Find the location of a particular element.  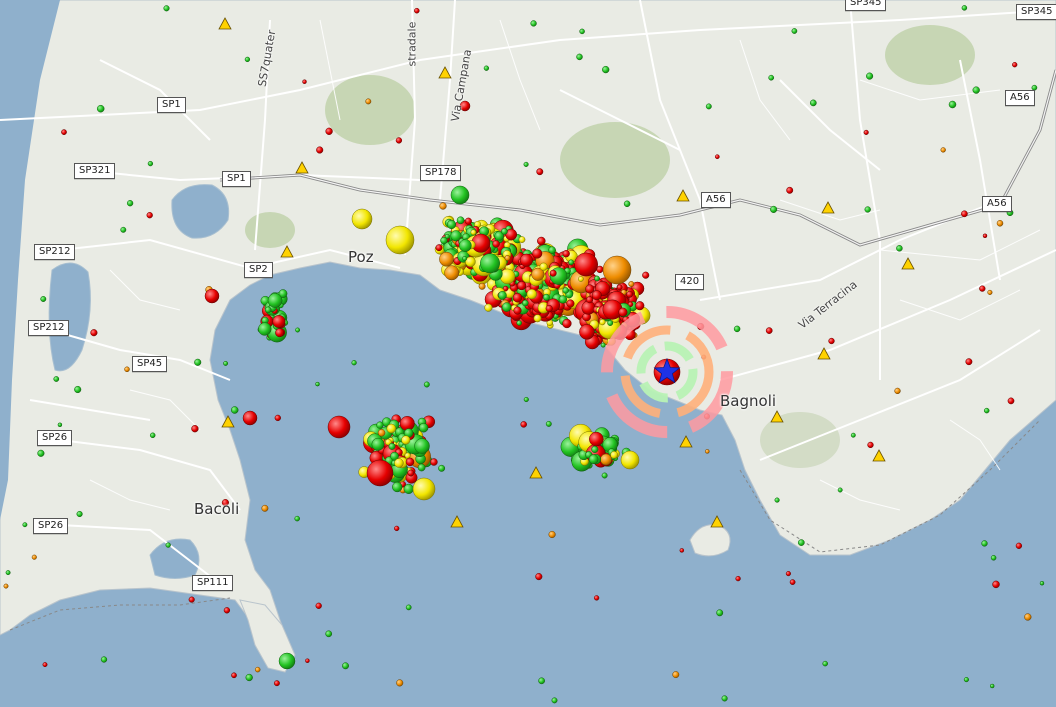

road-label-sp345-b: SP345 is located at coordinates (1036, 12).